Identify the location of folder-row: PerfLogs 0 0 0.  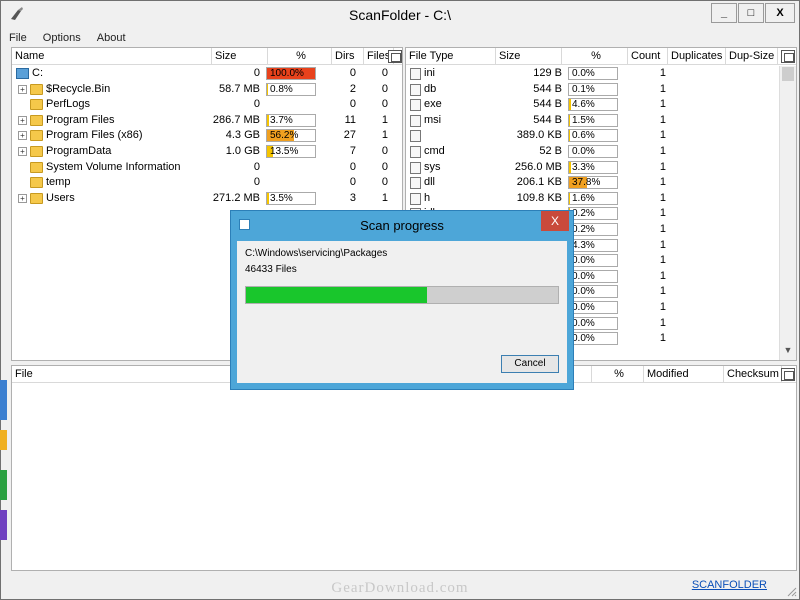
(207, 104).